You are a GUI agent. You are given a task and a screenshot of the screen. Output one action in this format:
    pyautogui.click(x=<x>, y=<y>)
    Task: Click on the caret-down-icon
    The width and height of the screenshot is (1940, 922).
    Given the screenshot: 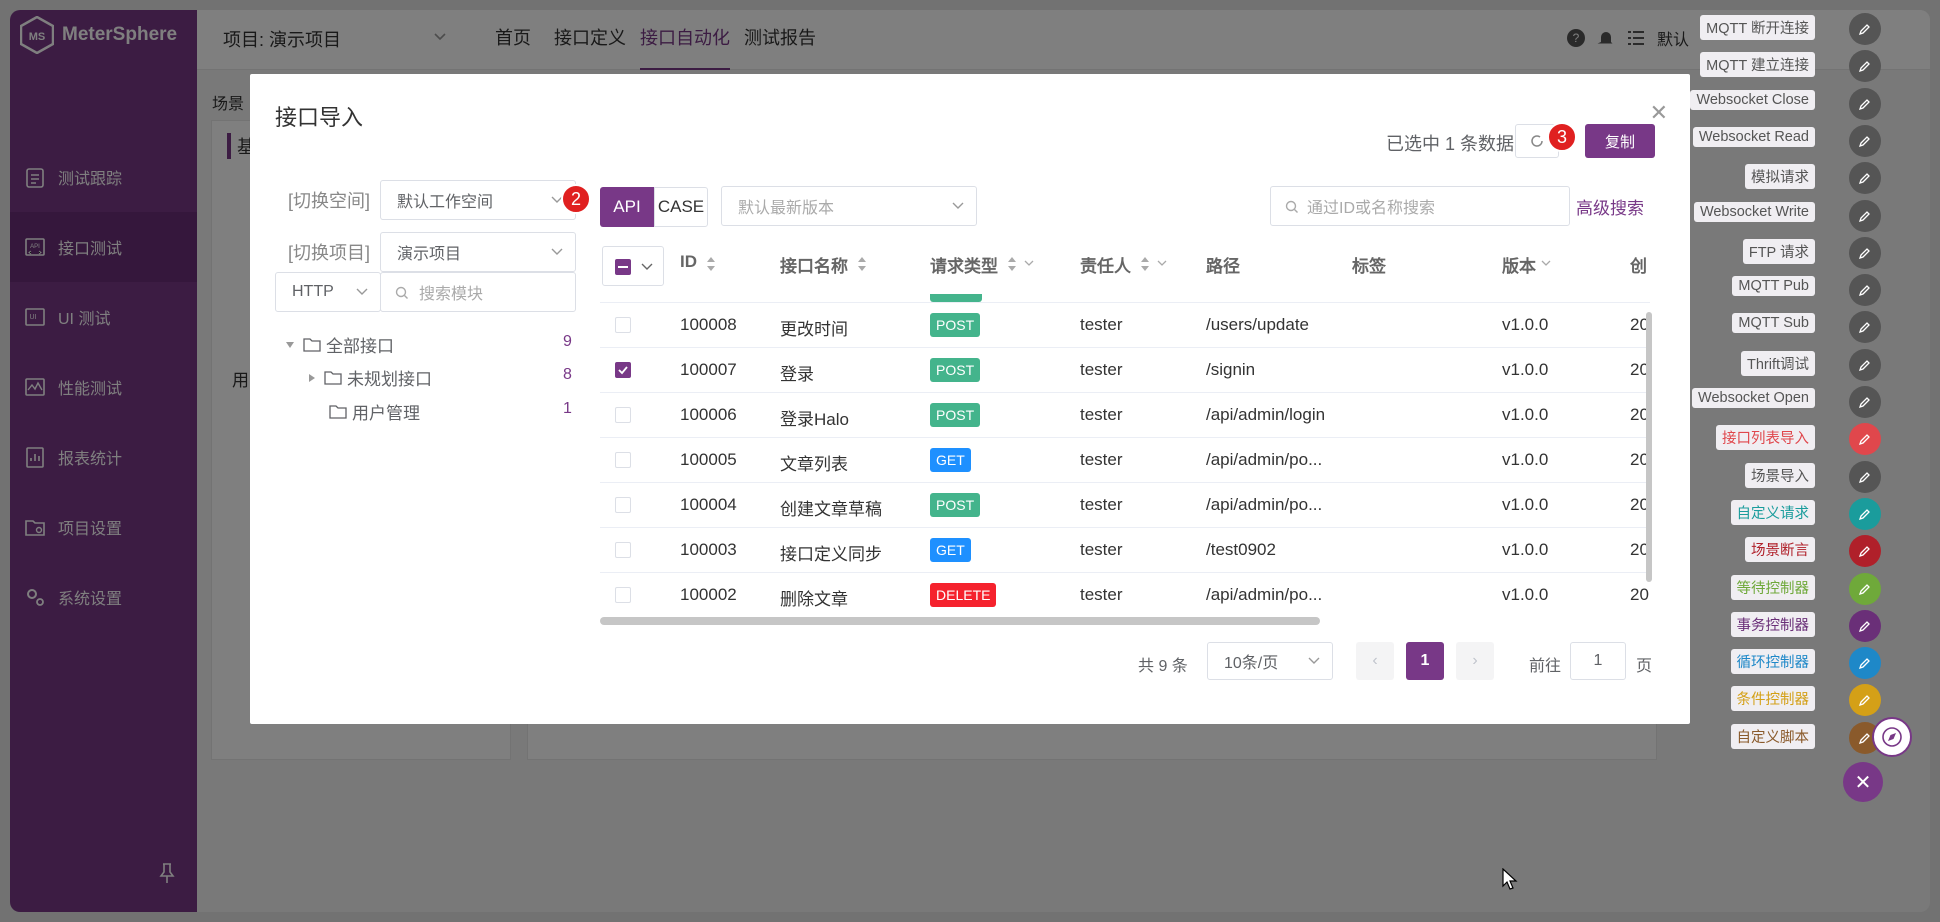 What is the action you would take?
    pyautogui.click(x=290, y=345)
    